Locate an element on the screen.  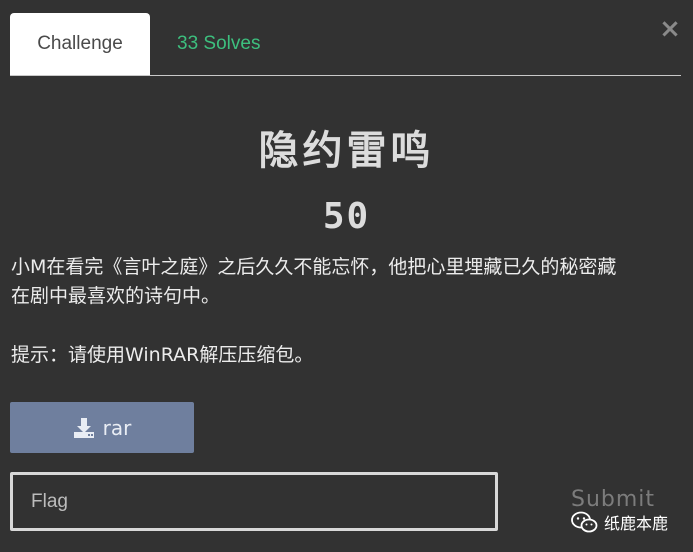
download-icon is located at coordinates (84, 428).